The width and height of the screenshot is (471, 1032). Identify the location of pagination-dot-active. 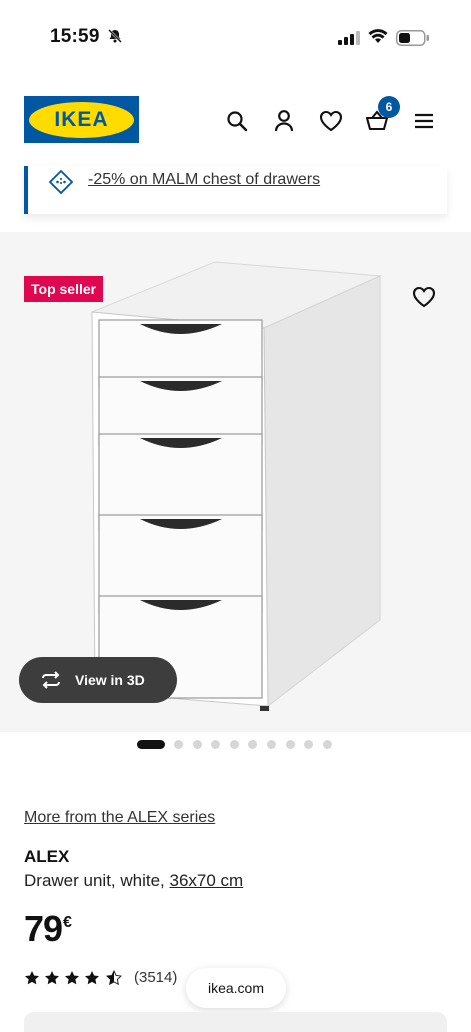
(151, 744).